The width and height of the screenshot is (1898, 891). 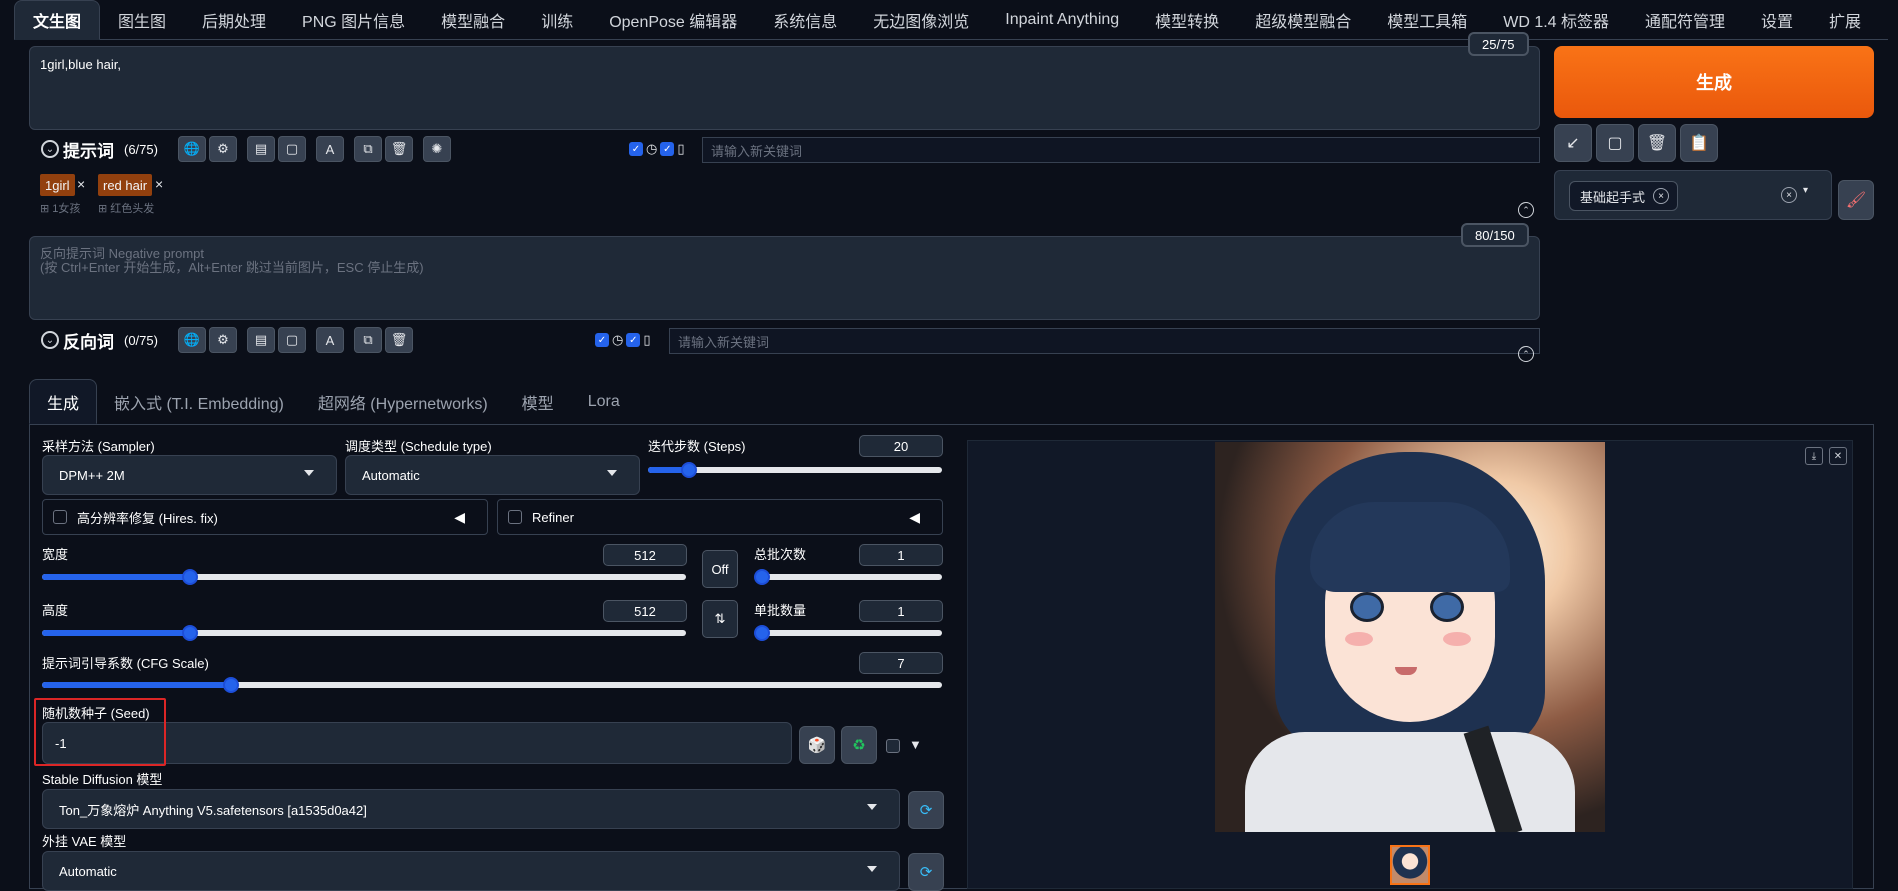 What do you see at coordinates (234, 20) in the screenshot?
I see `tab-2: 后期处理` at bounding box center [234, 20].